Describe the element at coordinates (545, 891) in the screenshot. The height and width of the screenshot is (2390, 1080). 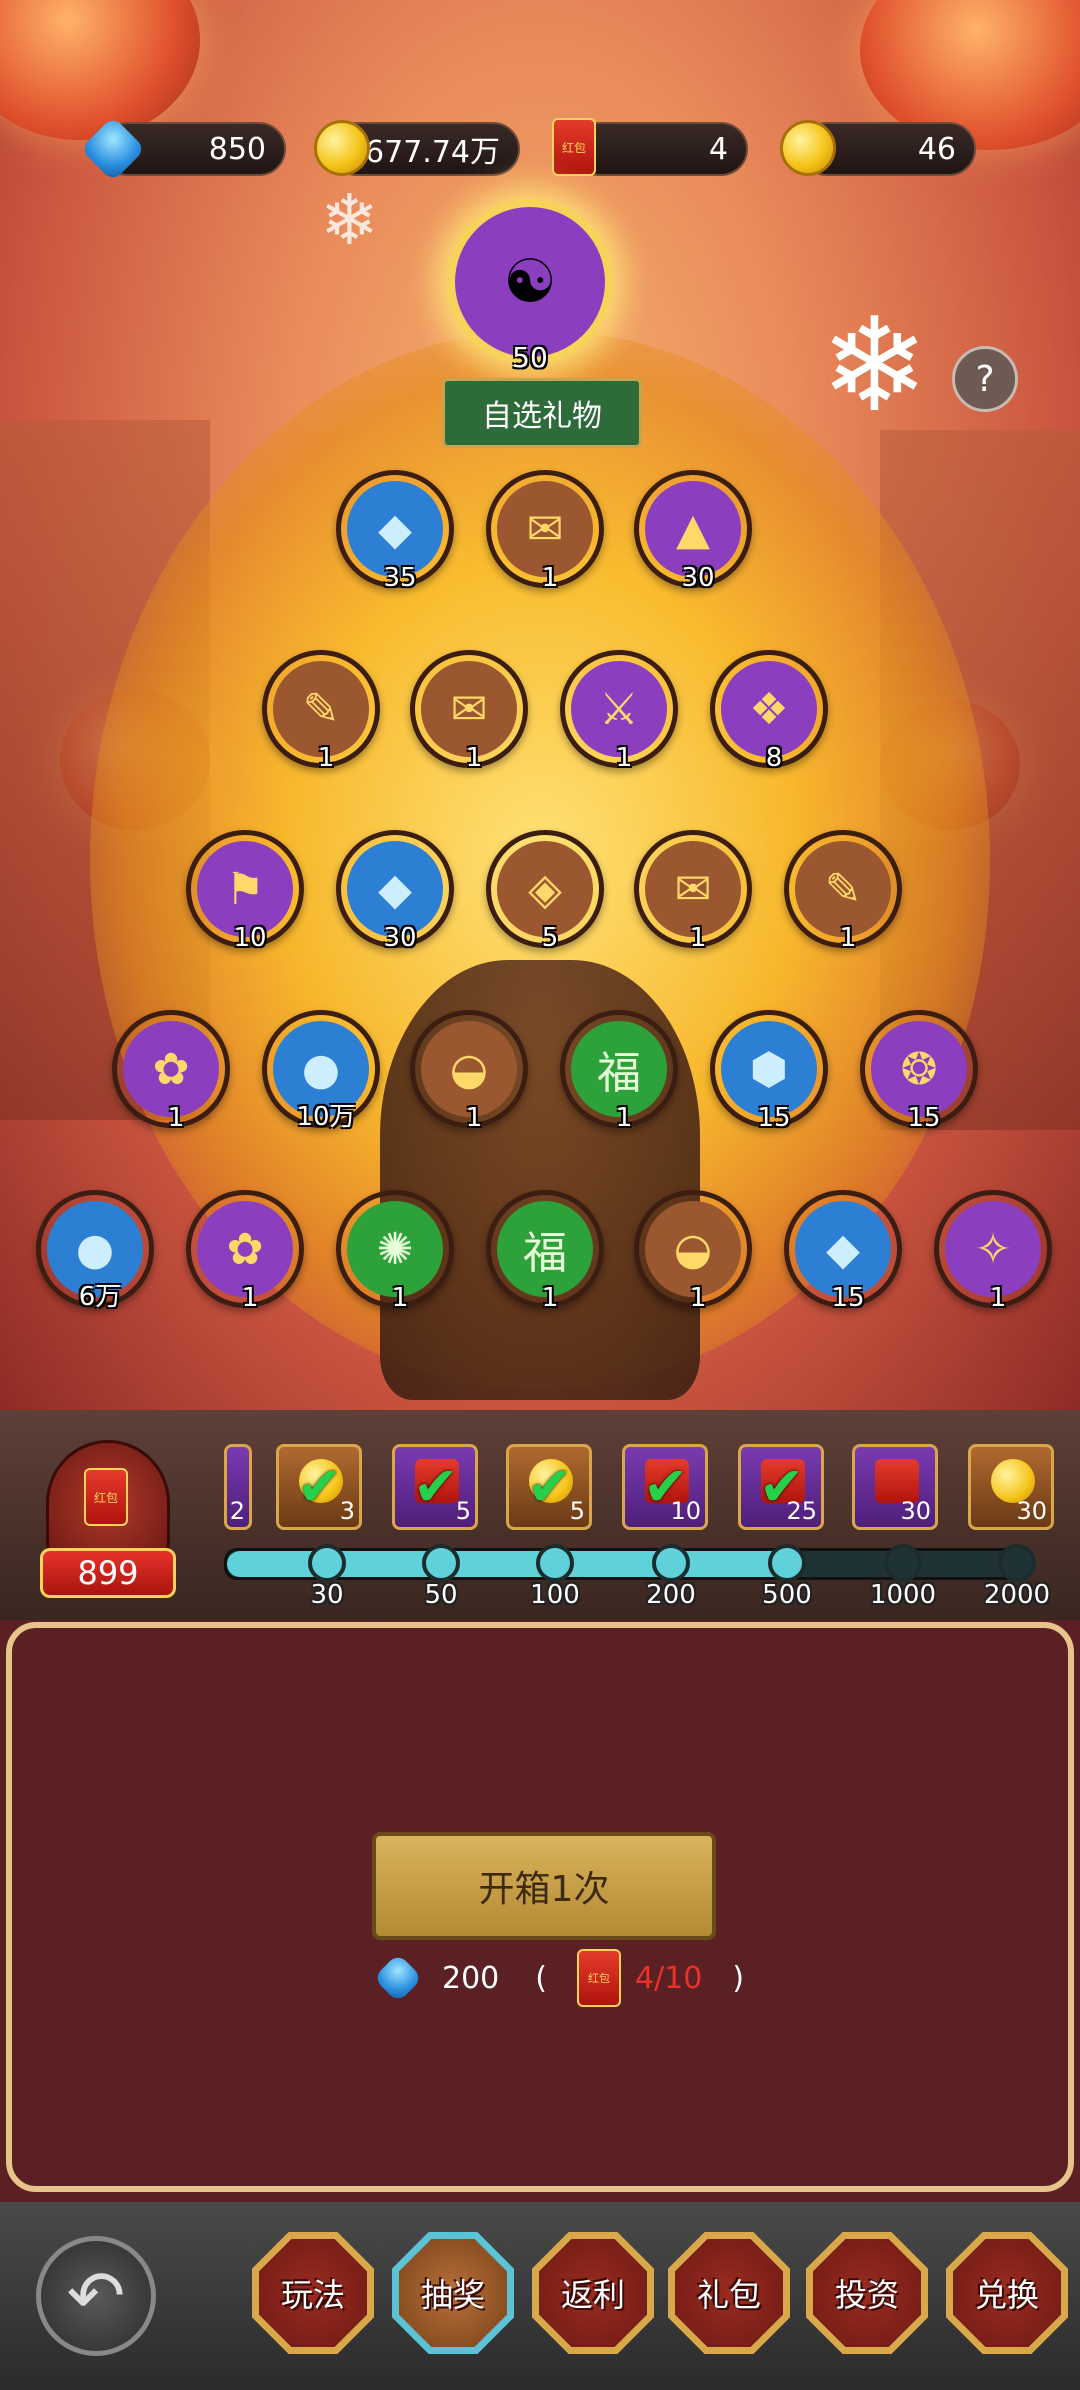
I see `prize-item: ◈ 5` at that location.